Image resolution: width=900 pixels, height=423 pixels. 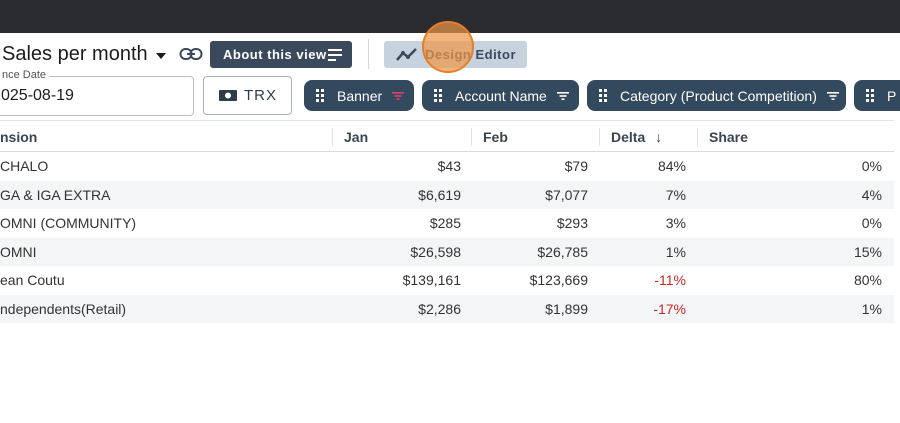 What do you see at coordinates (24, 166) in the screenshot?
I see `cell-dimension: CHALO` at bounding box center [24, 166].